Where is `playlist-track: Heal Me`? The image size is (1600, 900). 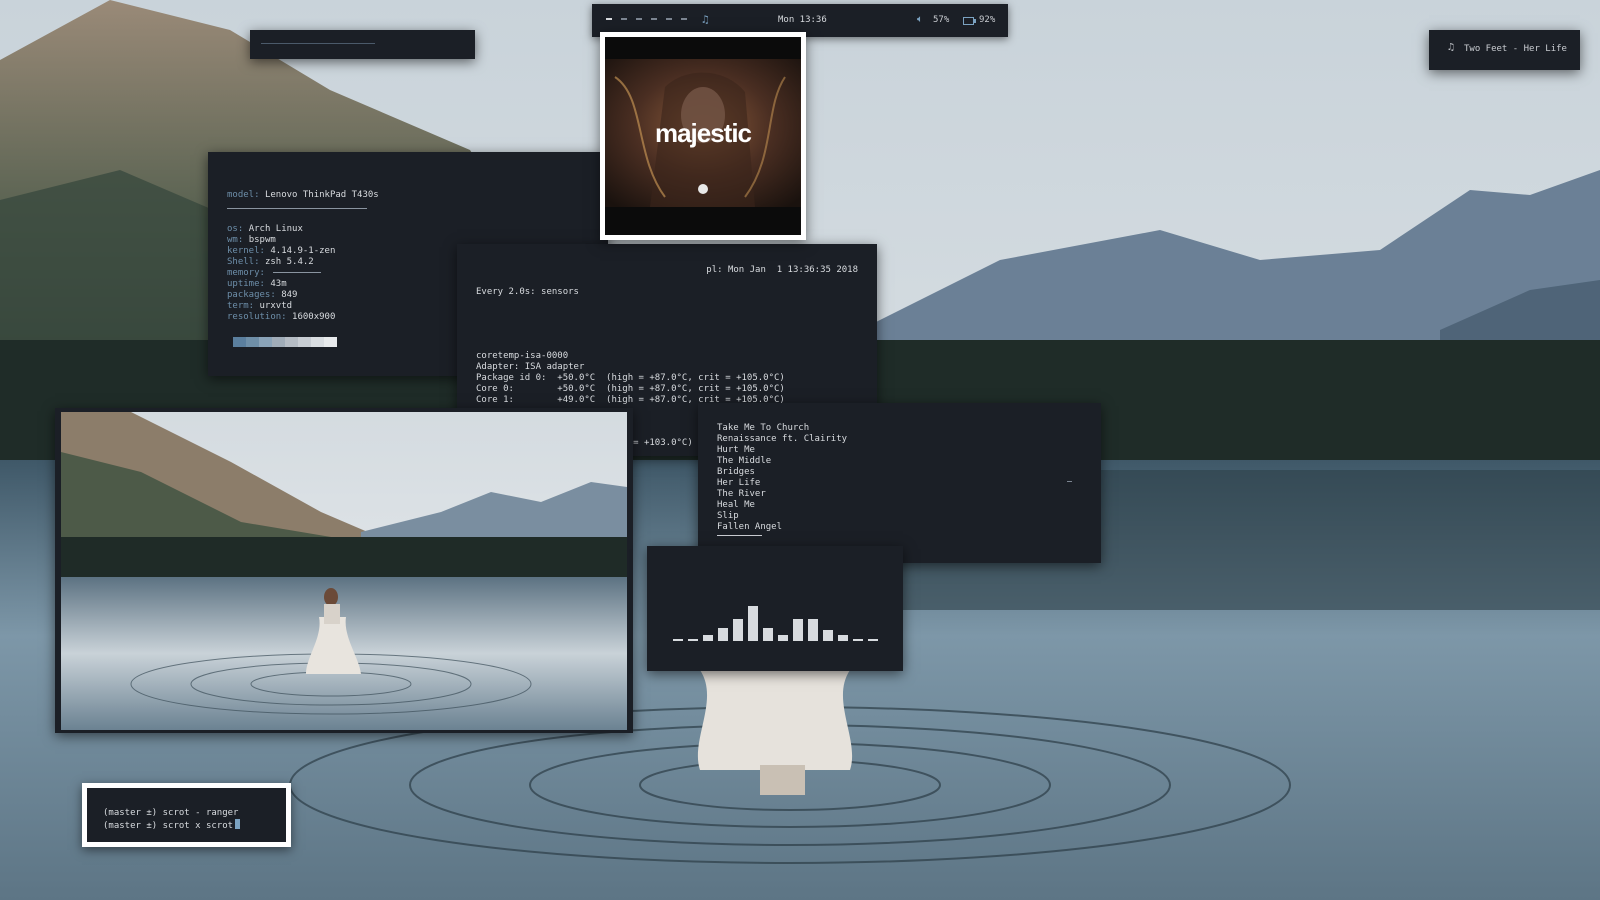
playlist-track: Heal Me is located at coordinates (782, 505).